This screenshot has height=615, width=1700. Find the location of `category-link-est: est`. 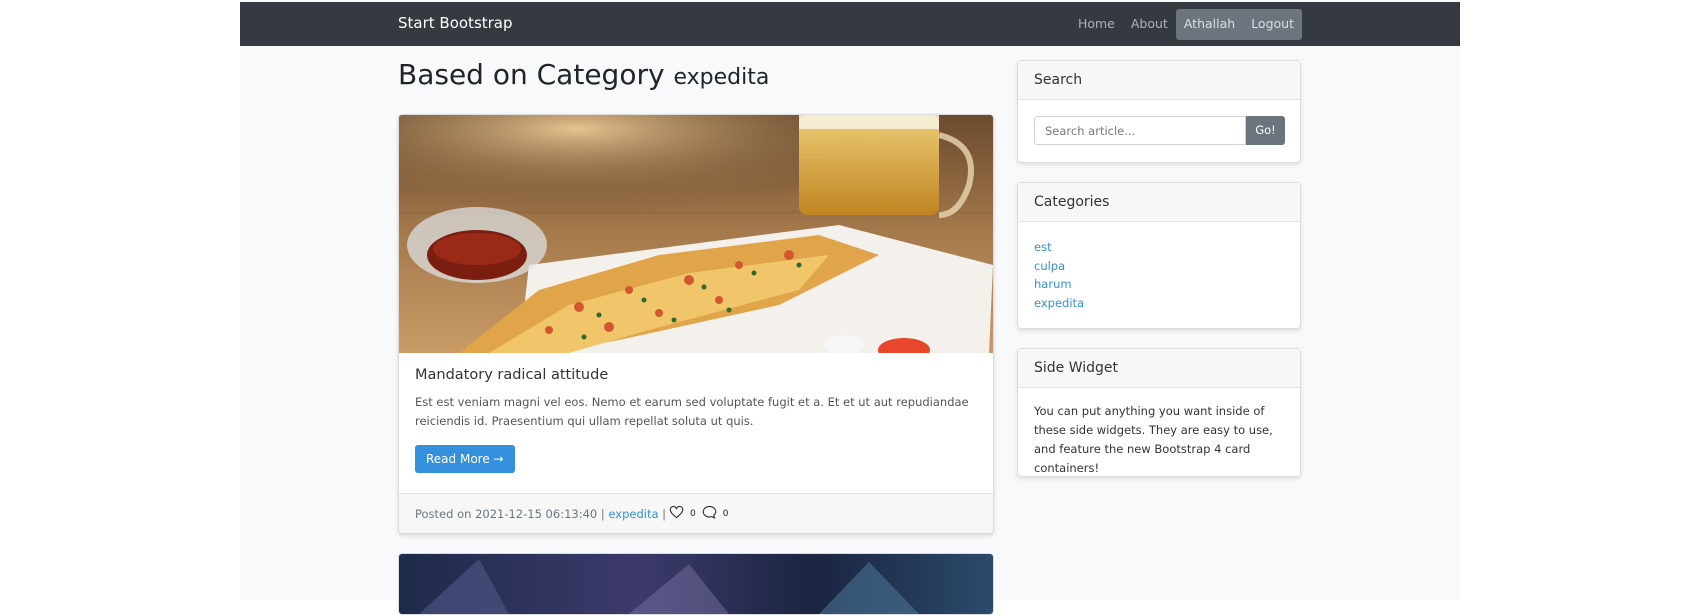

category-link-est: est is located at coordinates (1059, 247).